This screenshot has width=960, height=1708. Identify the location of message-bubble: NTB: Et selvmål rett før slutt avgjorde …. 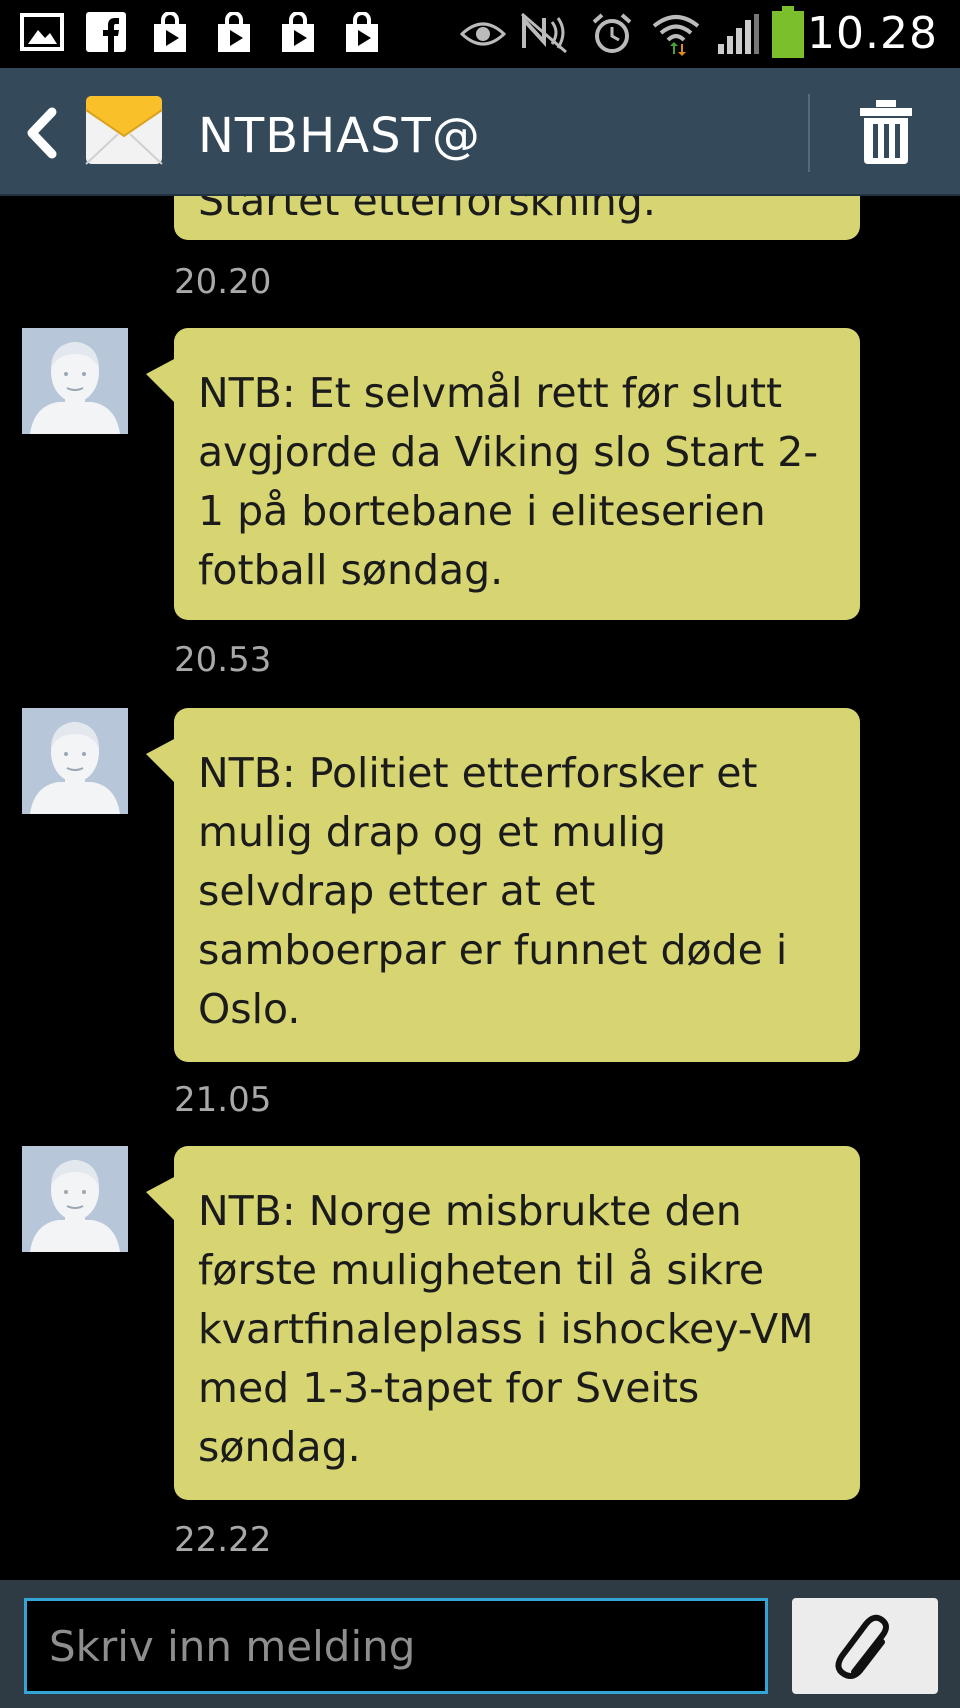
(503, 474).